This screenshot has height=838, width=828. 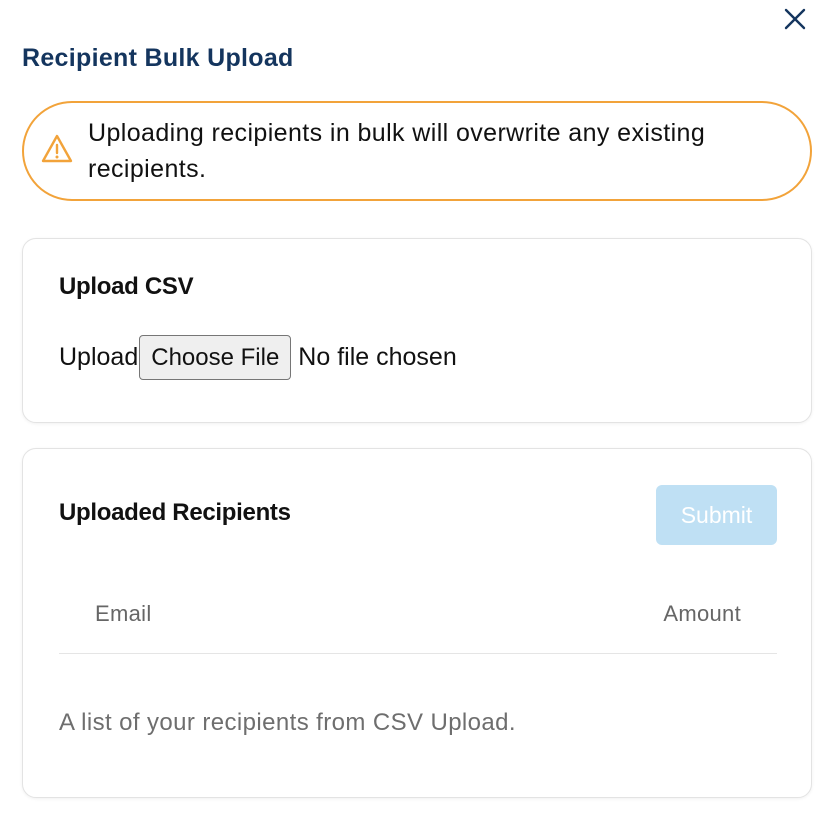 What do you see at coordinates (377, 357) in the screenshot?
I see `file-status-text: No file chosen` at bounding box center [377, 357].